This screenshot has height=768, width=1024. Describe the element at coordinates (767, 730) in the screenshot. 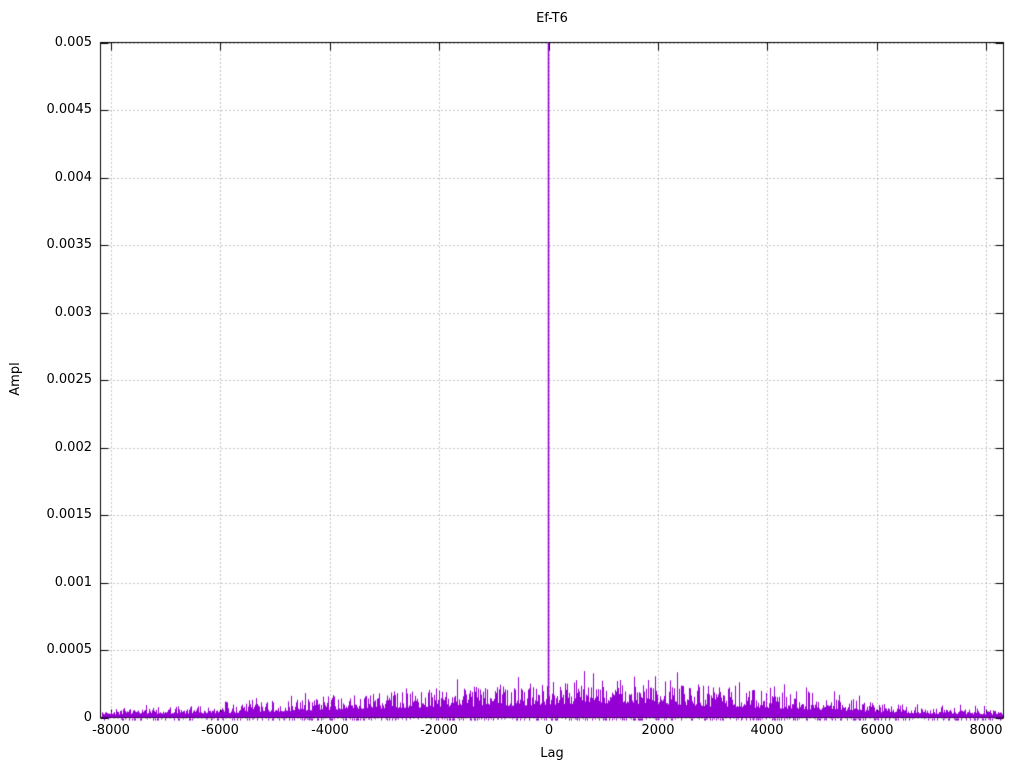

I see `x-tick-label: 4000` at that location.